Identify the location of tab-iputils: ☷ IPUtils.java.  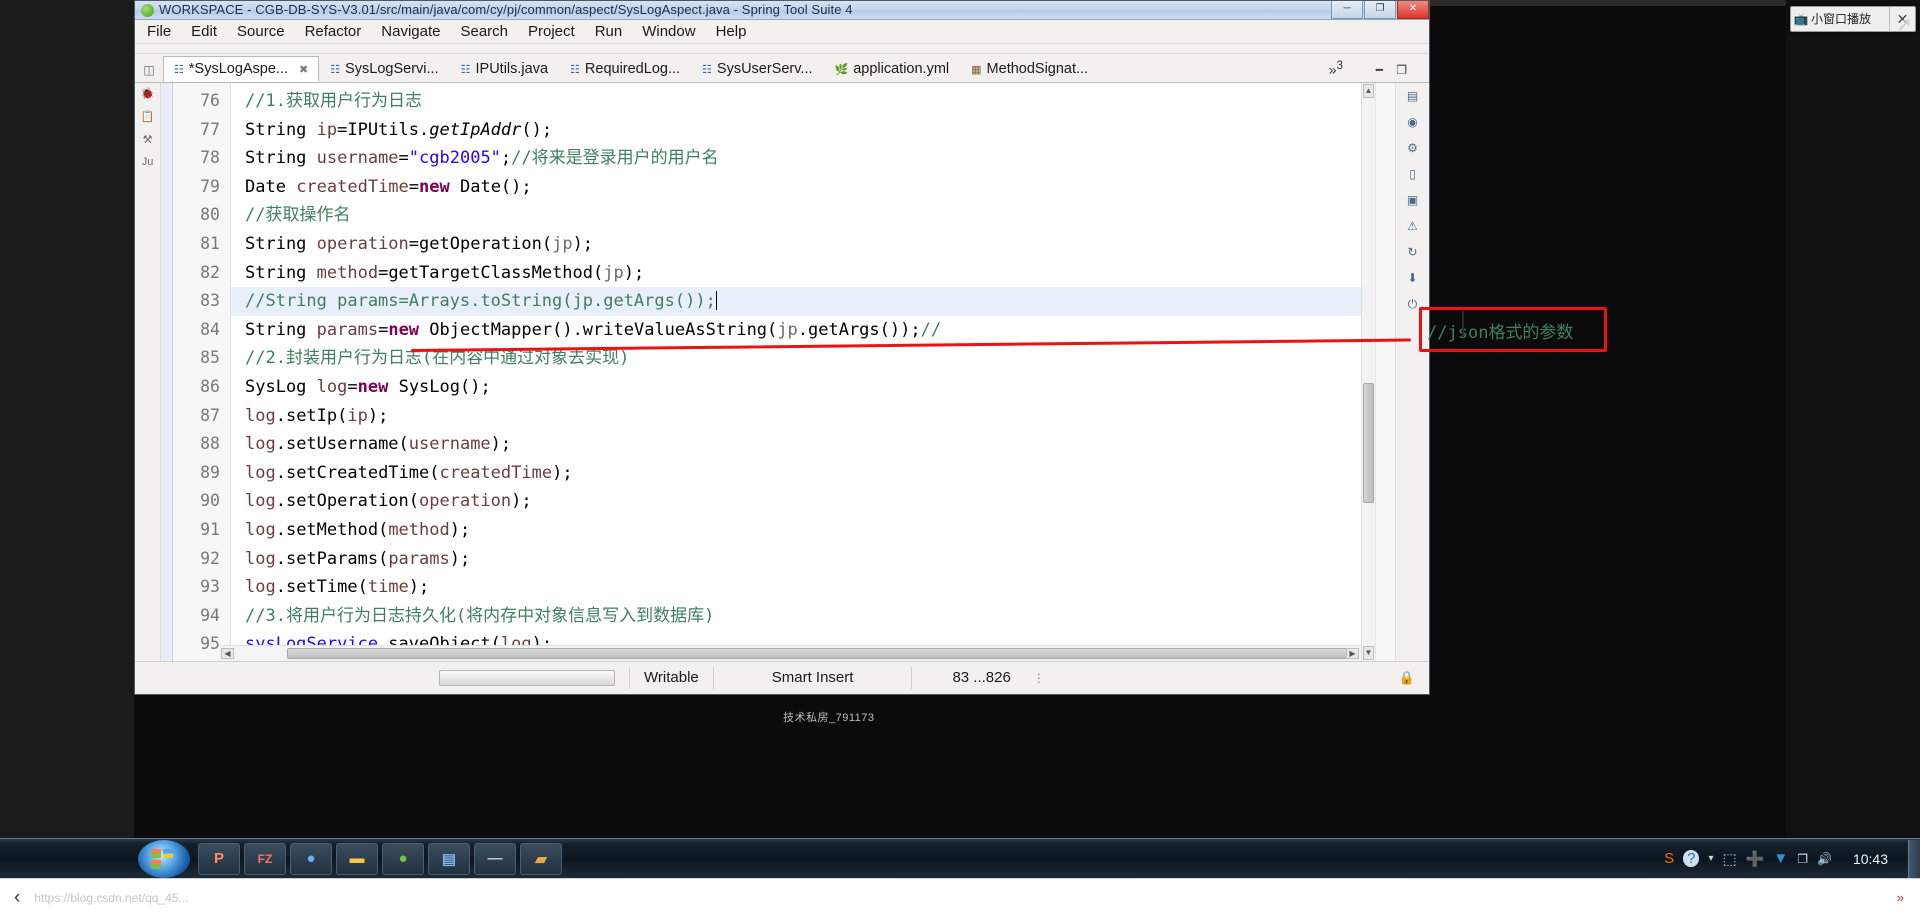
(504, 69).